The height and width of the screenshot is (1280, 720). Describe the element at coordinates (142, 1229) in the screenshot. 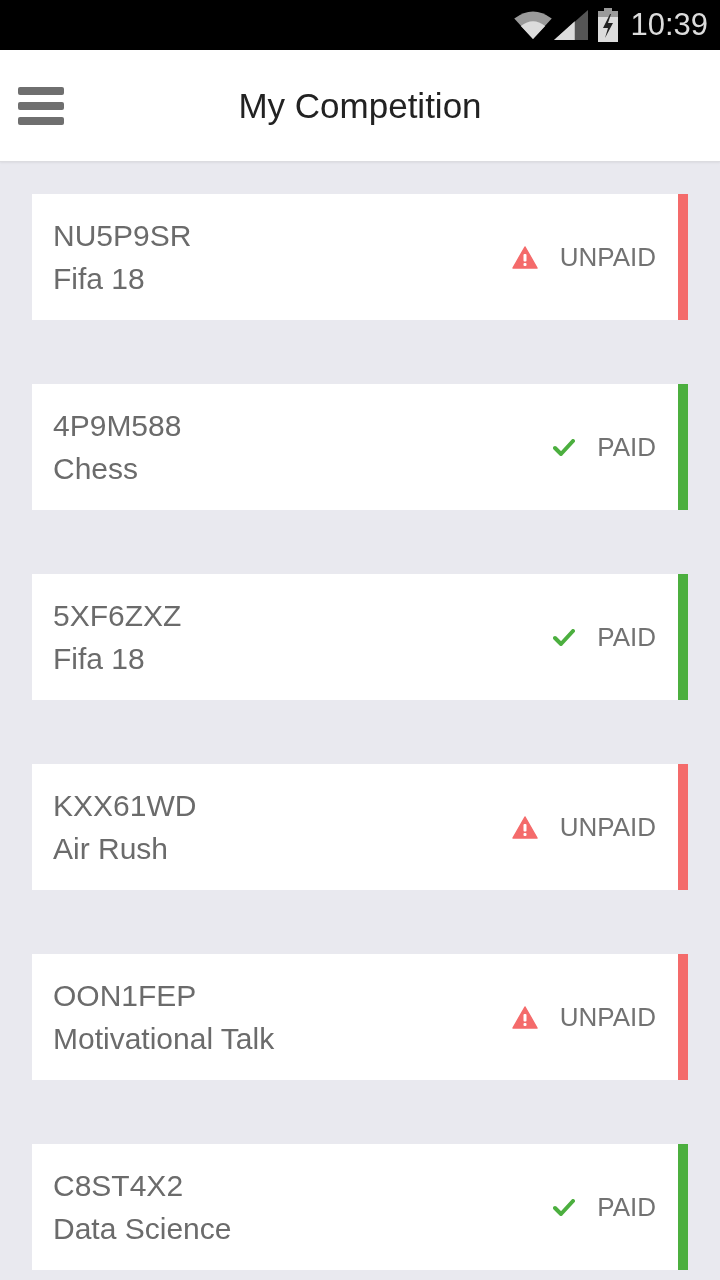

I see `competition-name: Data Science` at that location.